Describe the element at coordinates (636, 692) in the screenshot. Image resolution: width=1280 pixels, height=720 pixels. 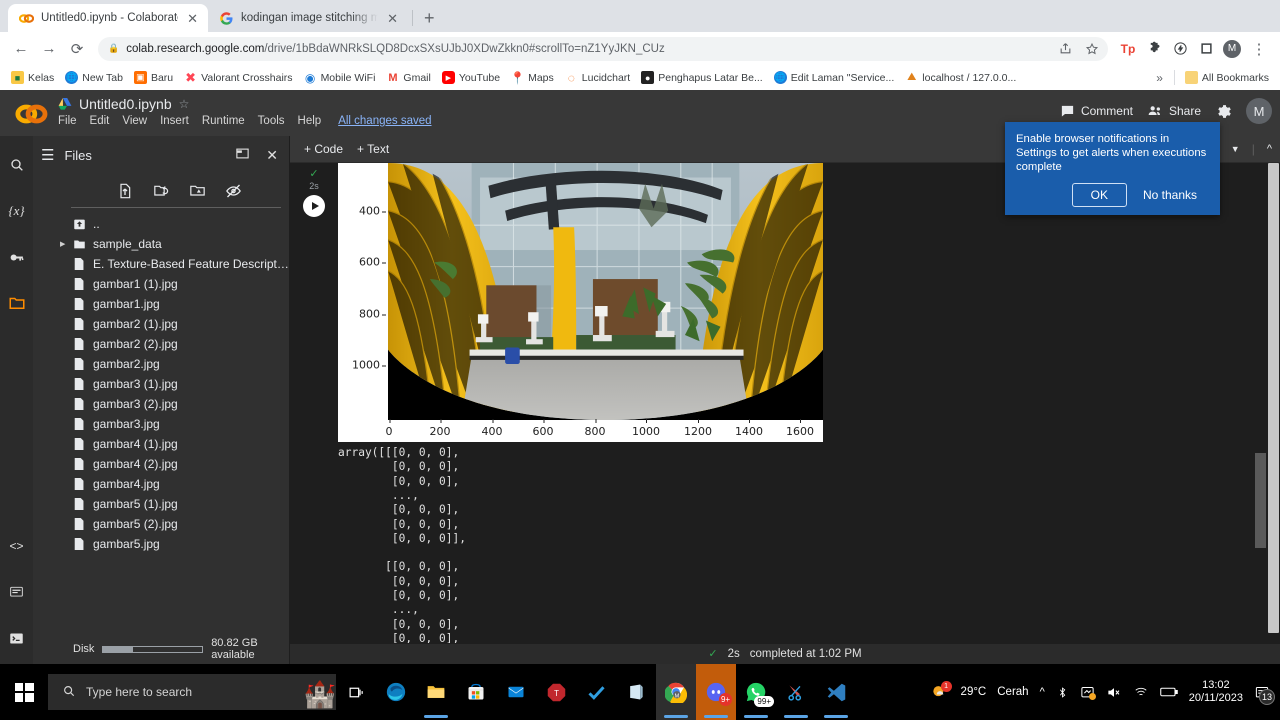
I see `onenote-icon` at that location.